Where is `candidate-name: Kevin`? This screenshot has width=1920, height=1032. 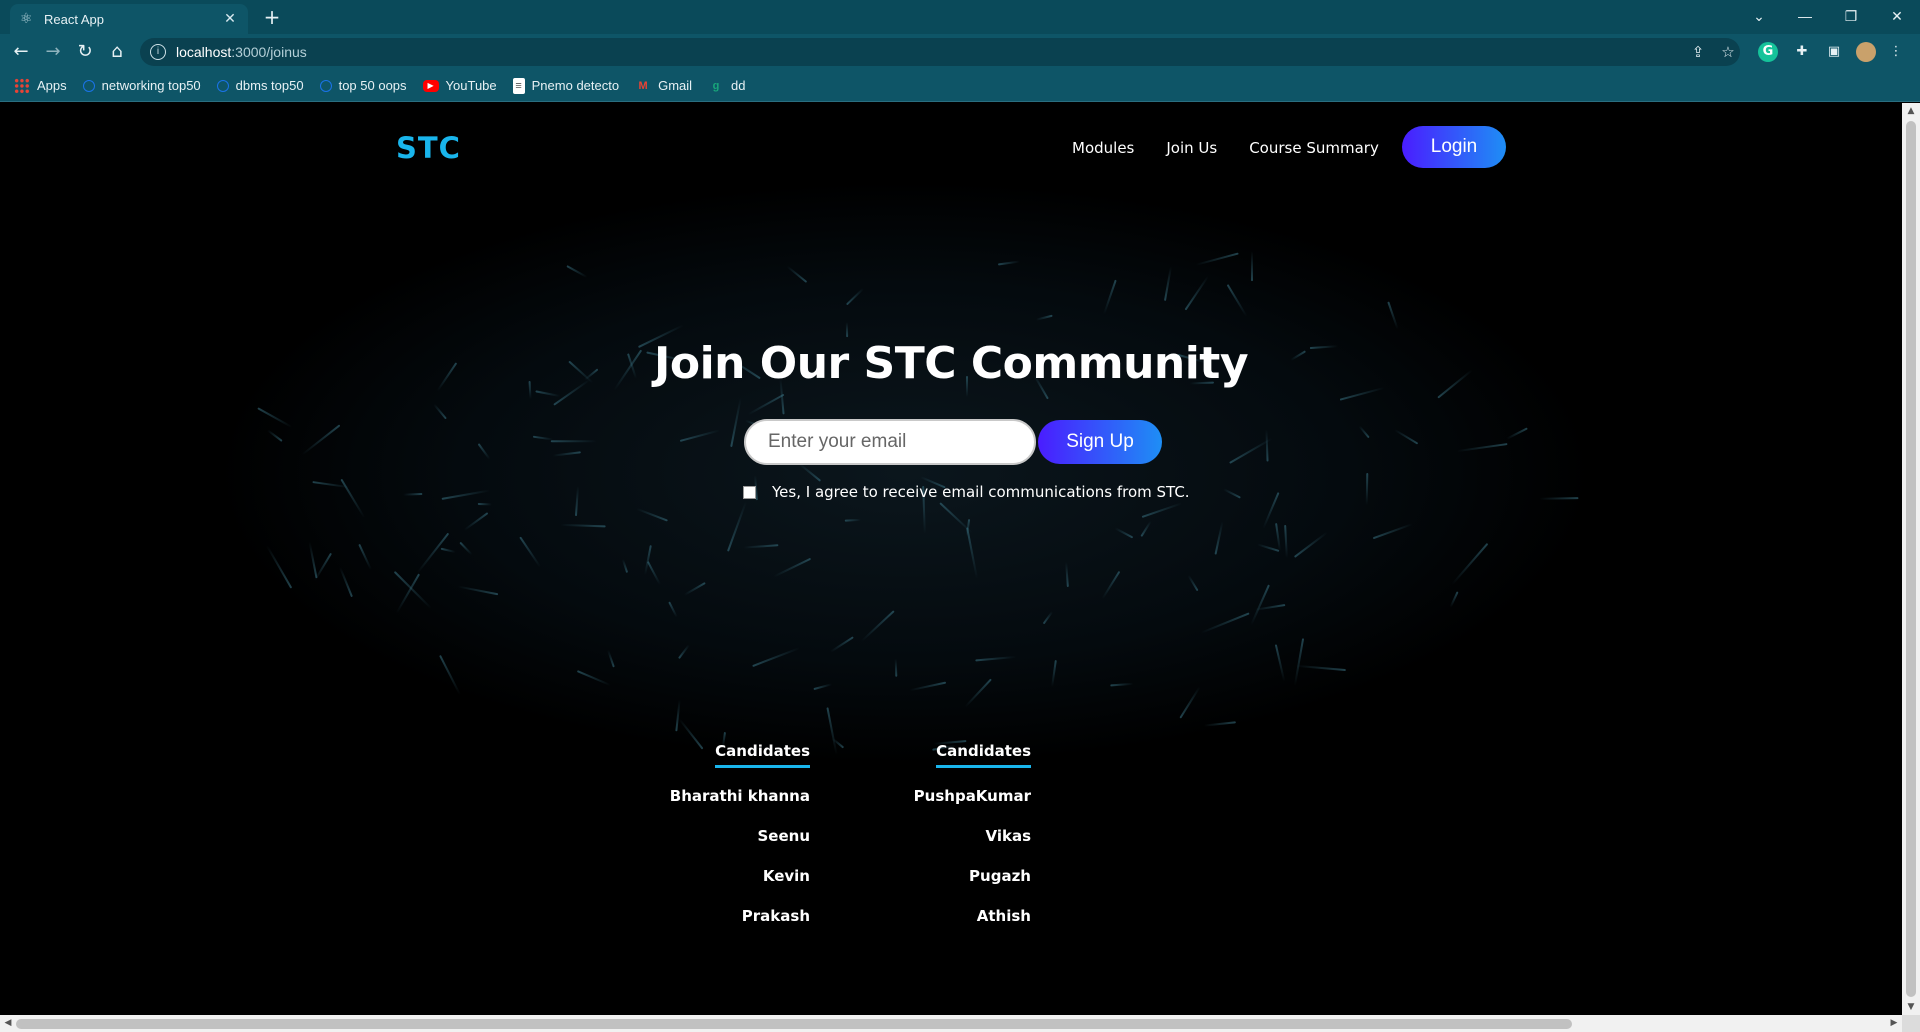 candidate-name: Kevin is located at coordinates (786, 876).